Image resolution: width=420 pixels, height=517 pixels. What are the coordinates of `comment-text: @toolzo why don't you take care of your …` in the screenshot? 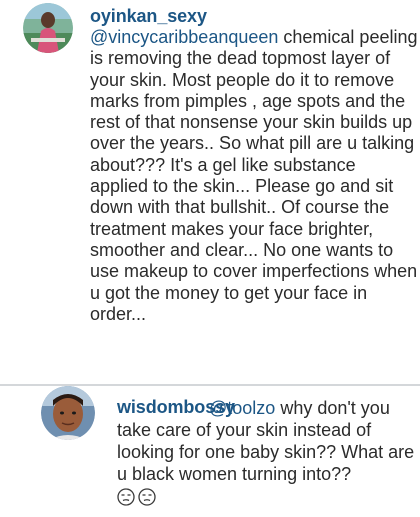 It's located at (267, 441).